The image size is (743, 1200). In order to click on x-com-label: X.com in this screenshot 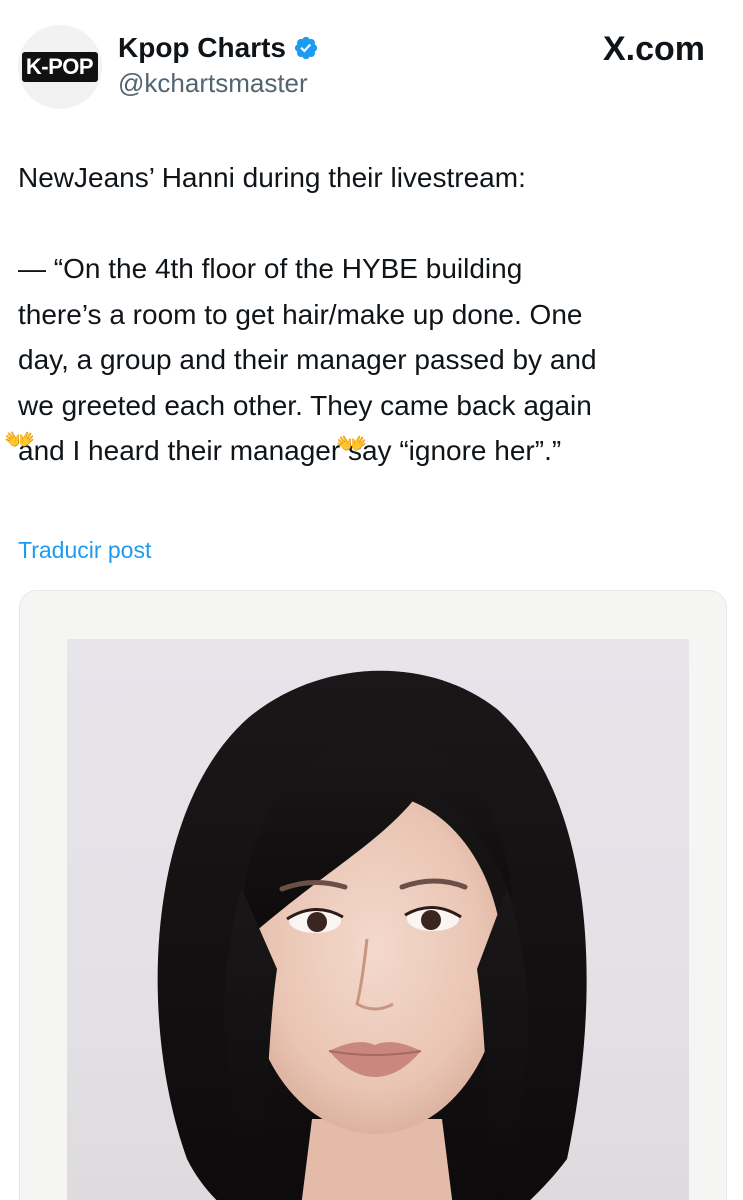, I will do `click(654, 49)`.